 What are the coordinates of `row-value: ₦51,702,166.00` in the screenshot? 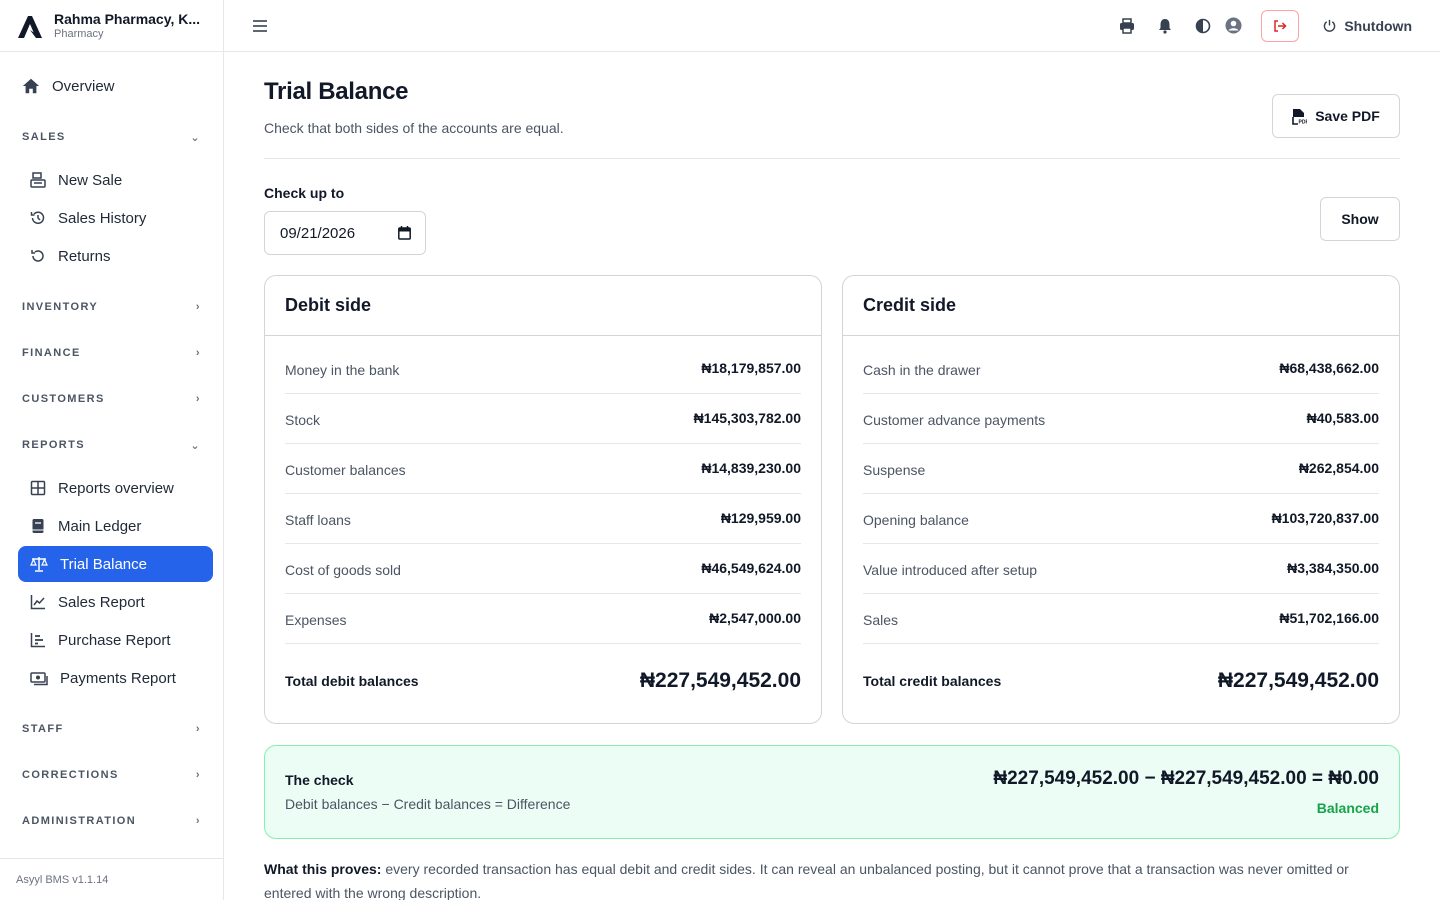 It's located at (1329, 617).